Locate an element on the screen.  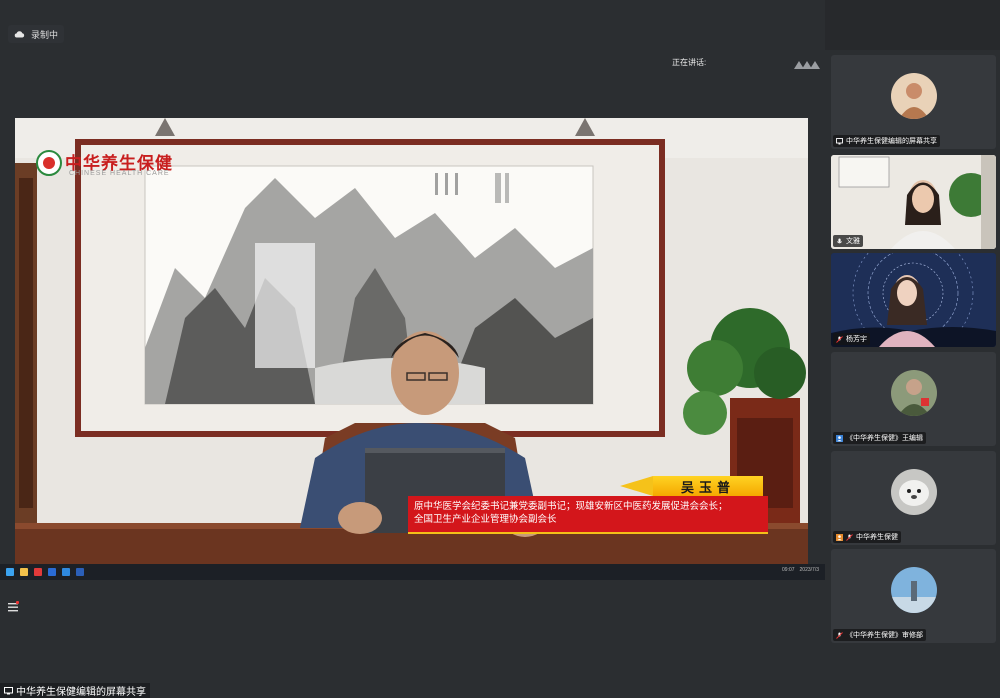
caption-line-1: 原中华医学会纪委书记兼党委副书记；现雄安新区中医药发展促进会会长； is located at coordinates (571, 506).